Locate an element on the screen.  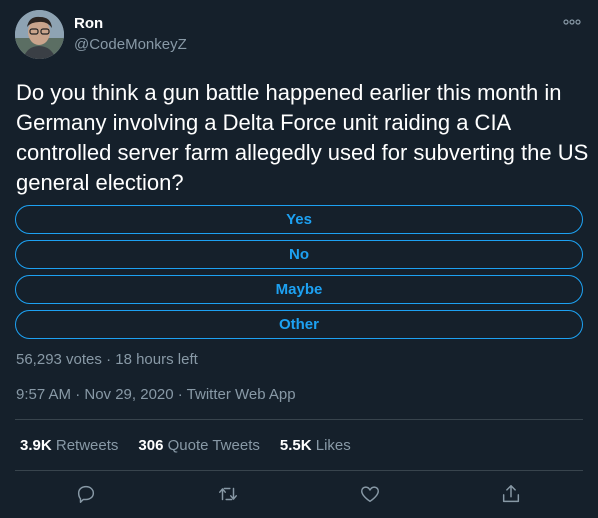
like-icon is located at coordinates (371, 495).